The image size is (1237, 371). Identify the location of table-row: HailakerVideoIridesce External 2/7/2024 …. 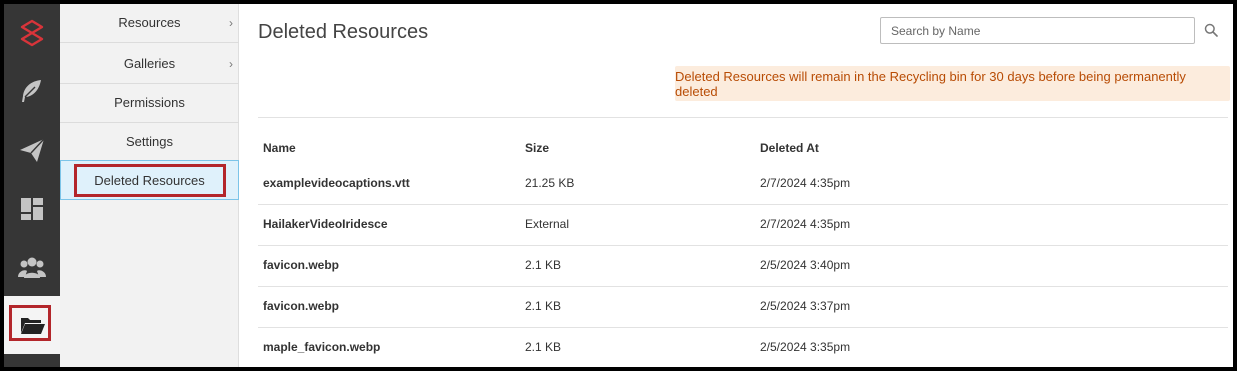
(743, 225).